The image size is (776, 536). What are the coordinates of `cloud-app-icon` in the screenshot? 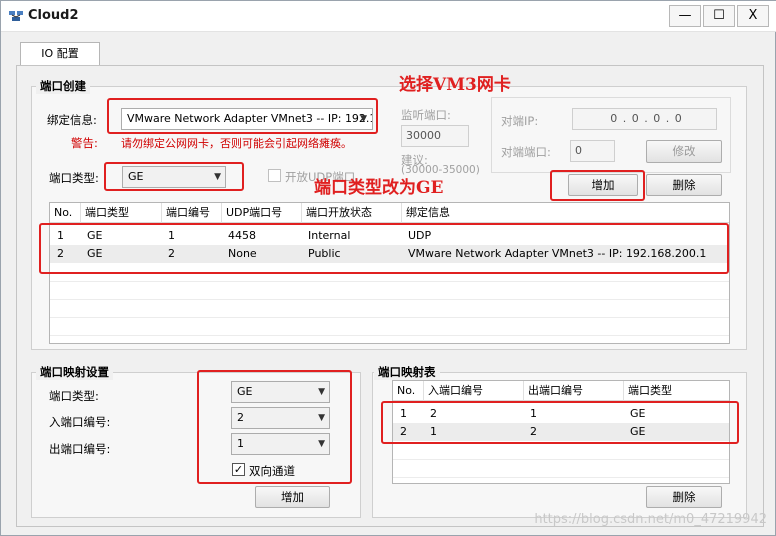 It's located at (16, 16).